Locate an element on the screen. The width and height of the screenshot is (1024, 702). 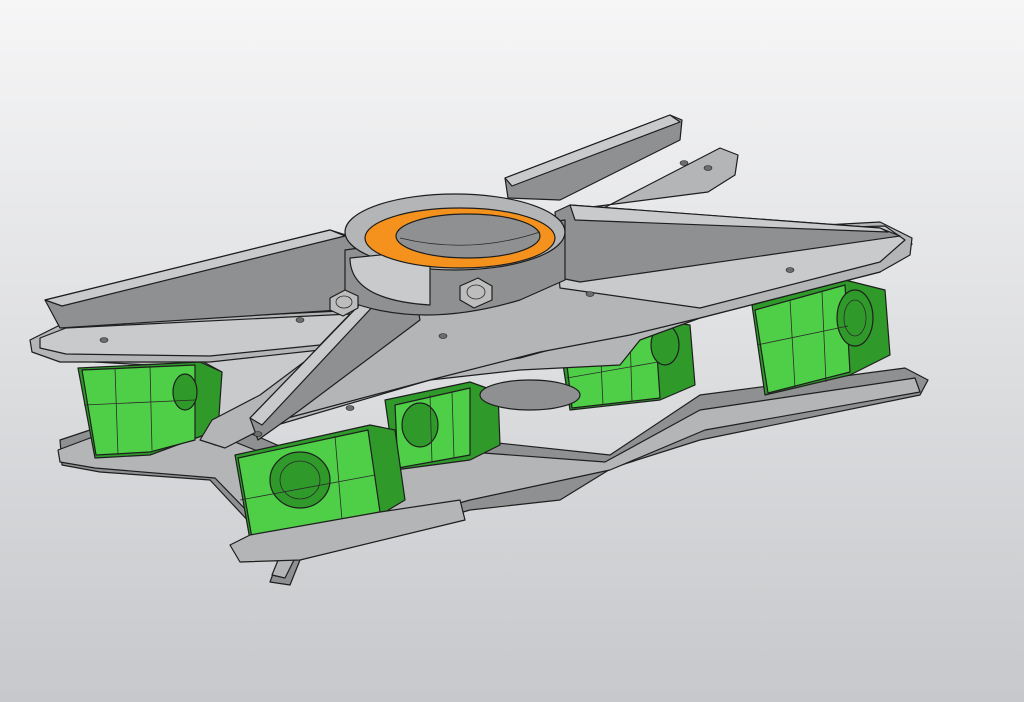
center-bore is located at coordinates (530, 395).